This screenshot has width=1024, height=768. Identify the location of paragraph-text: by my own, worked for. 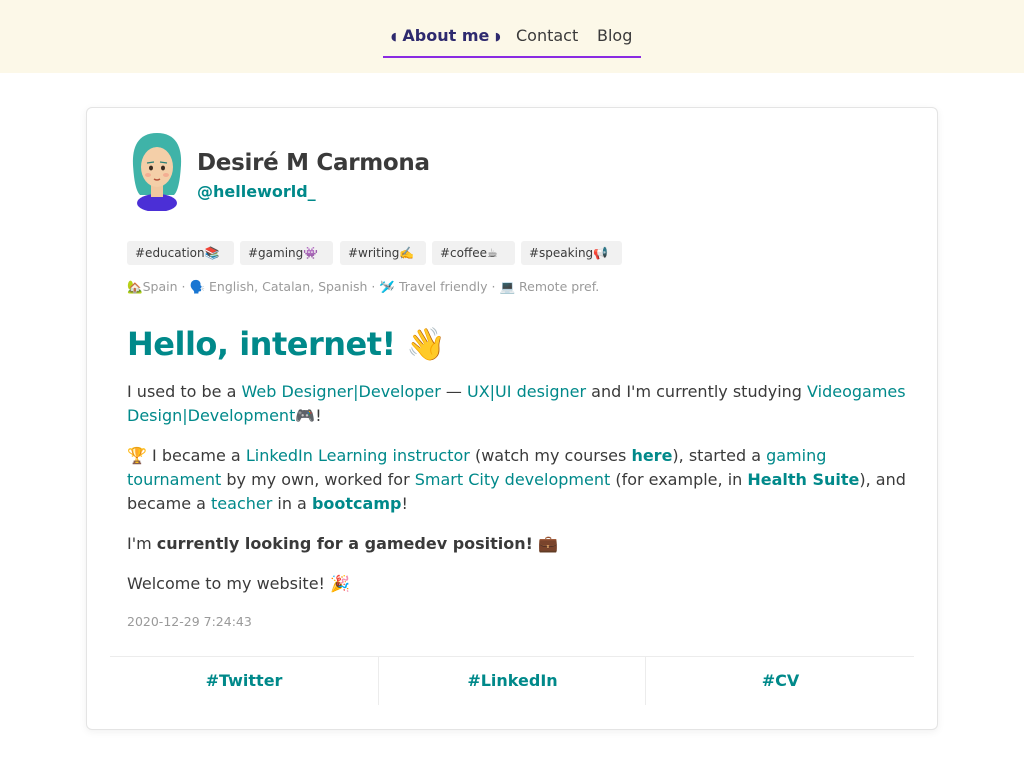
(318, 479).